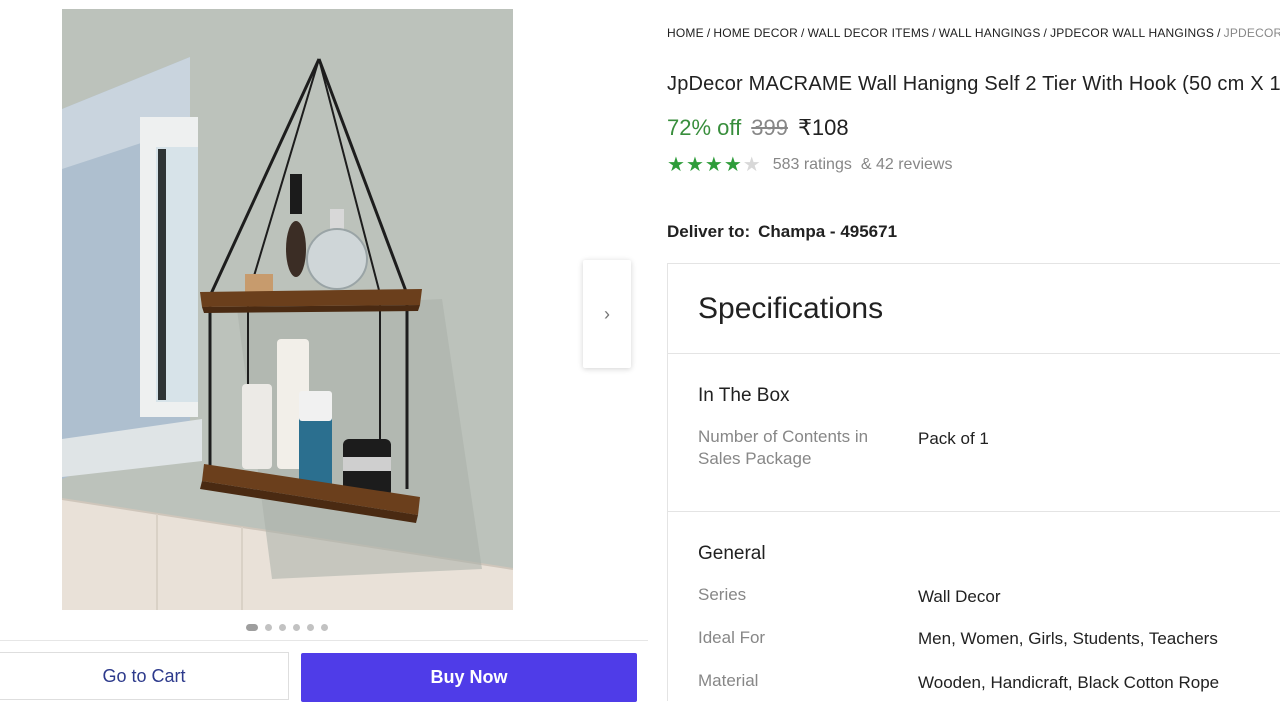 Image resolution: width=1280 pixels, height=702 pixels. What do you see at coordinates (1132, 33) in the screenshot?
I see `breadcrumb-jpdecor-wall-hangings: JPDECOR WALL HANGINGS` at bounding box center [1132, 33].